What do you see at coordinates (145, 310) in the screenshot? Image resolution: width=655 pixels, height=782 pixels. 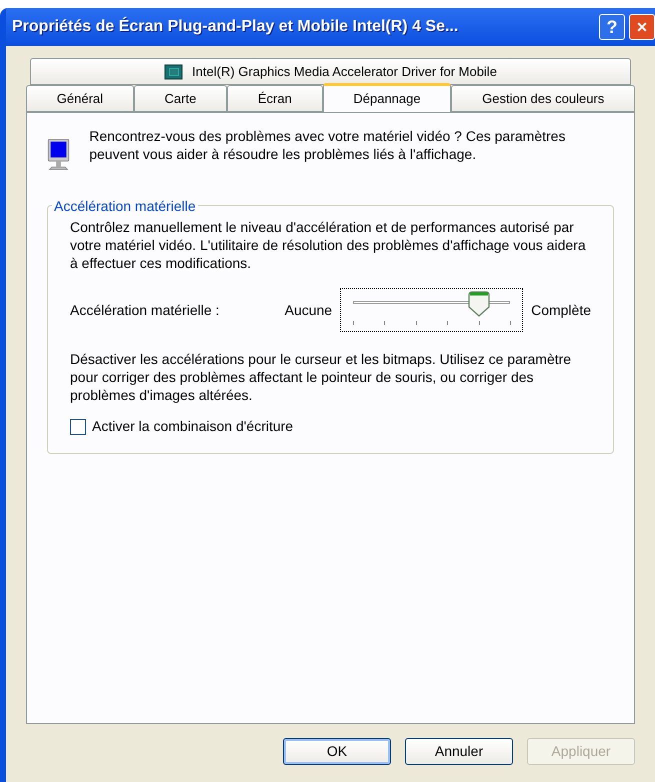 I see `slider-label: Accélération matérielle :` at bounding box center [145, 310].